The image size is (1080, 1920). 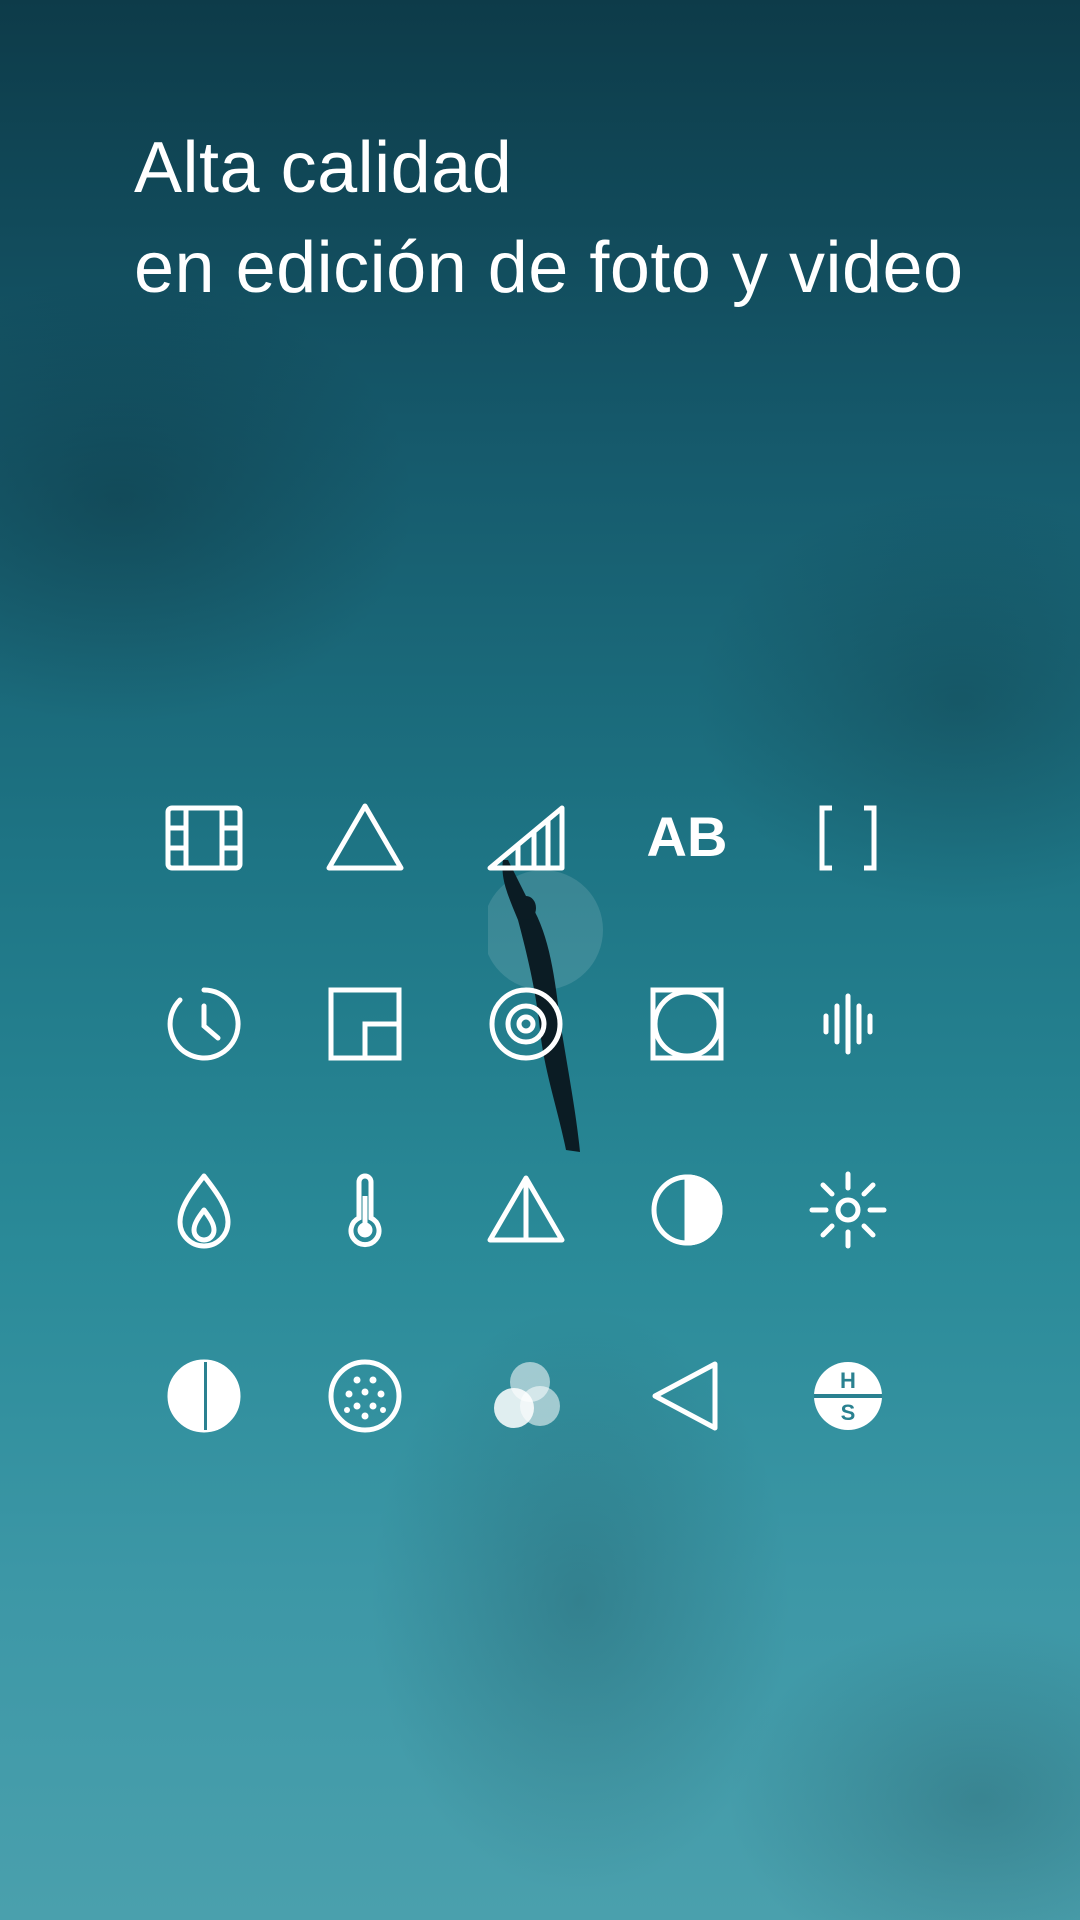 What do you see at coordinates (549, 218) in the screenshot?
I see `headline: Alta calidad en edición de foto y video` at bounding box center [549, 218].